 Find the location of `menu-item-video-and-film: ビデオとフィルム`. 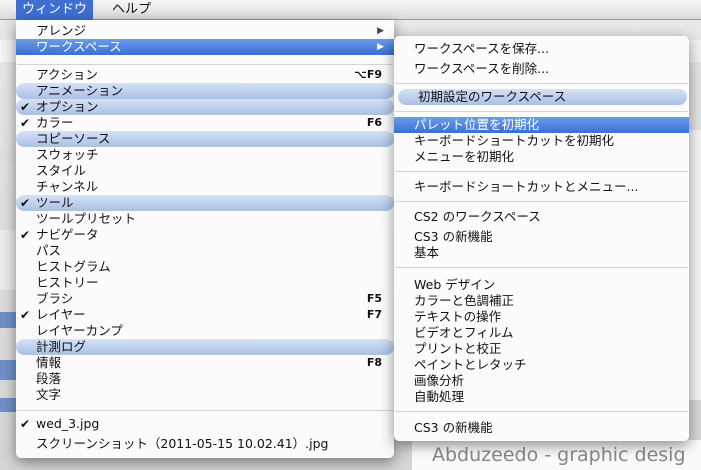

menu-item-video-and-film: ビデオとフィルム is located at coordinates (541, 333).